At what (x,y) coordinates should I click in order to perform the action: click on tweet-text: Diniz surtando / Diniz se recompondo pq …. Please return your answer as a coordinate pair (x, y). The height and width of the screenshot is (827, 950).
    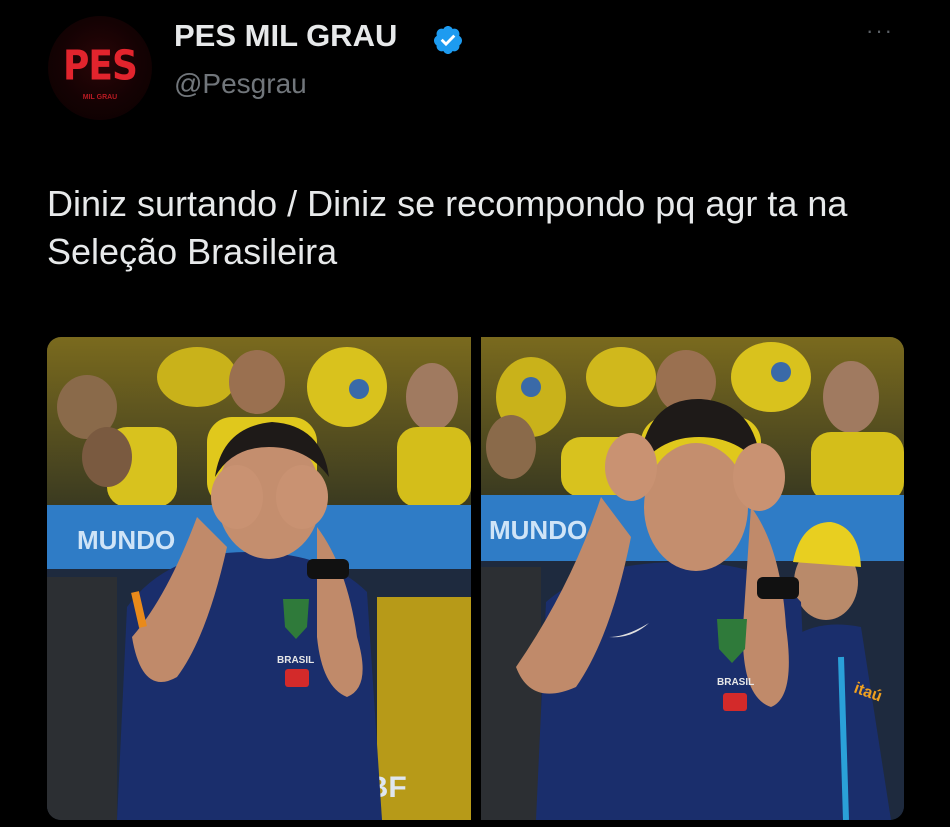
    Looking at the image, I should click on (447, 227).